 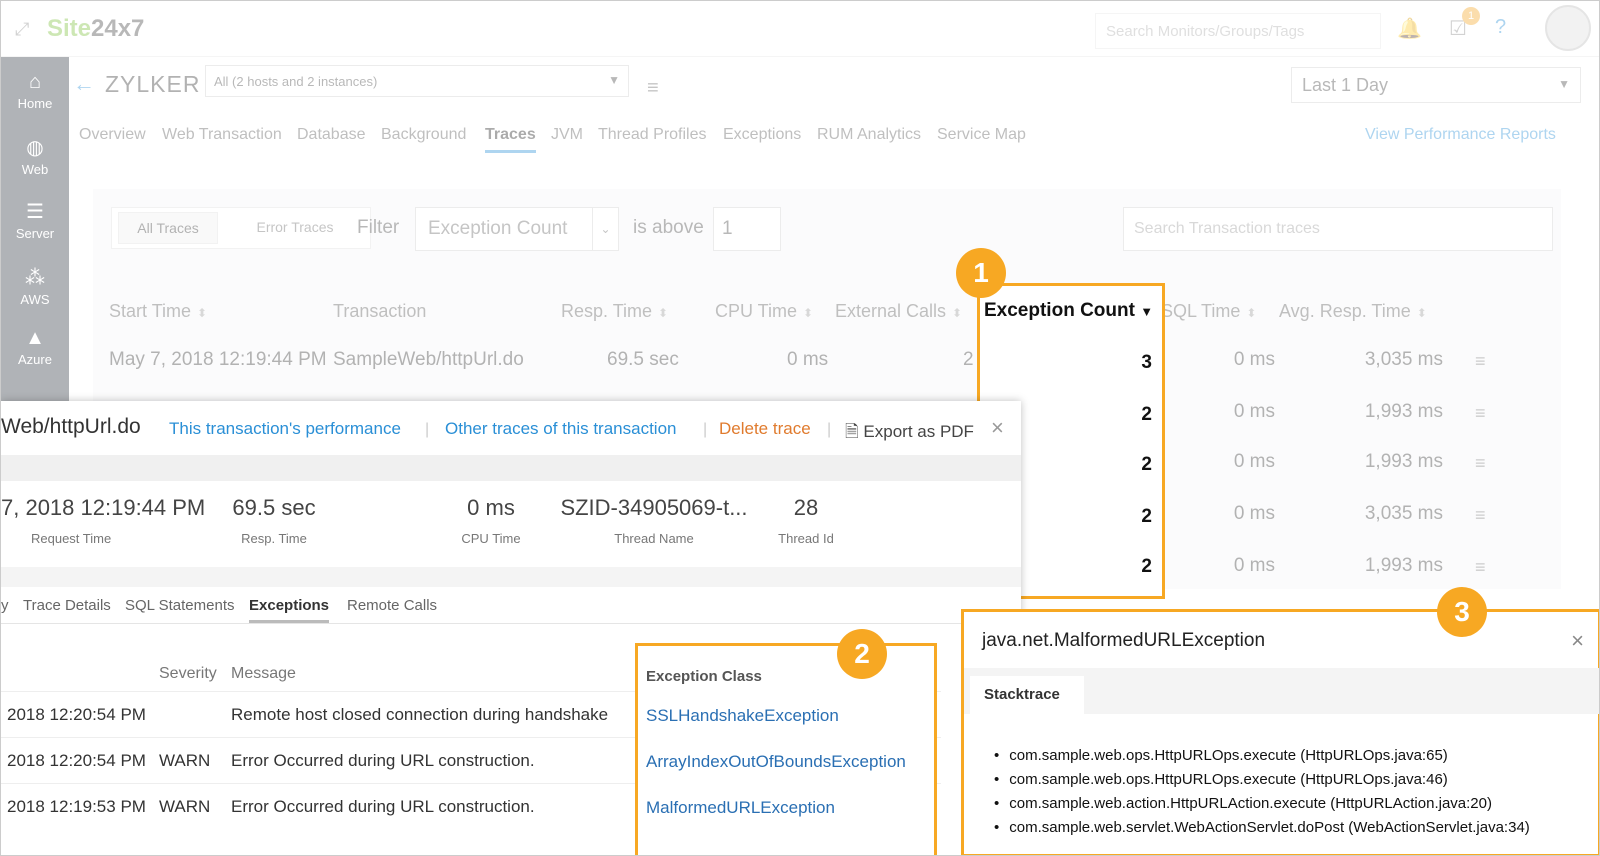 I want to click on col-avg-resp-time: Avg. Resp. Time ⬍, so click(x=1353, y=311).